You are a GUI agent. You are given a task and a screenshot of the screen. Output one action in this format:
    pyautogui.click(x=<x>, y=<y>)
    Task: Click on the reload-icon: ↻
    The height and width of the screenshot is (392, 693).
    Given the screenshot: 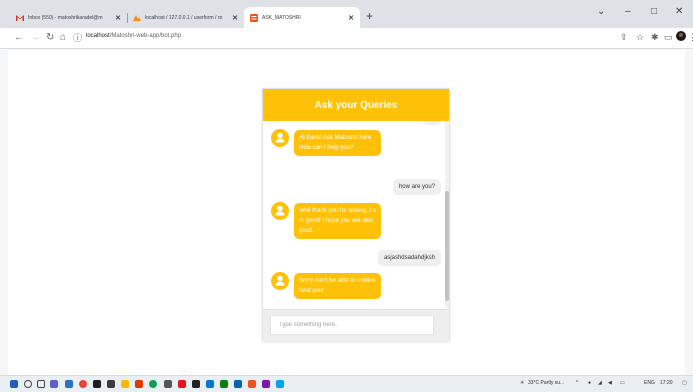 What is the action you would take?
    pyautogui.click(x=50, y=37)
    